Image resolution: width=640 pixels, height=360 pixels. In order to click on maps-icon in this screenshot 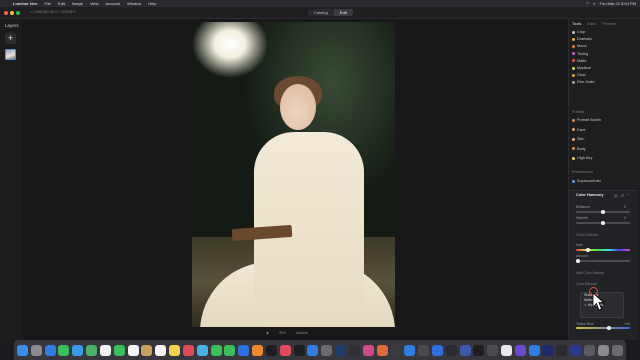, I will do `click(92, 350)`.